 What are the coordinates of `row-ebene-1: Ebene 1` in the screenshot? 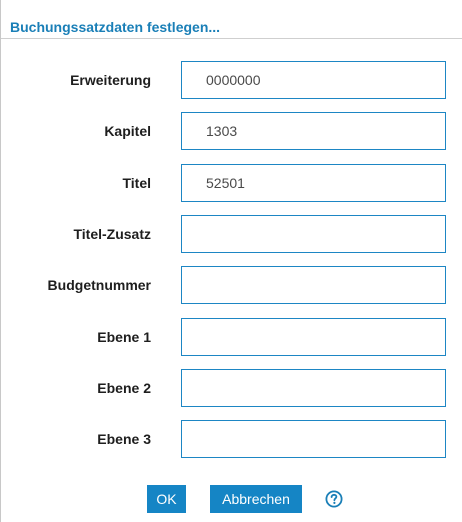 It's located at (231, 337).